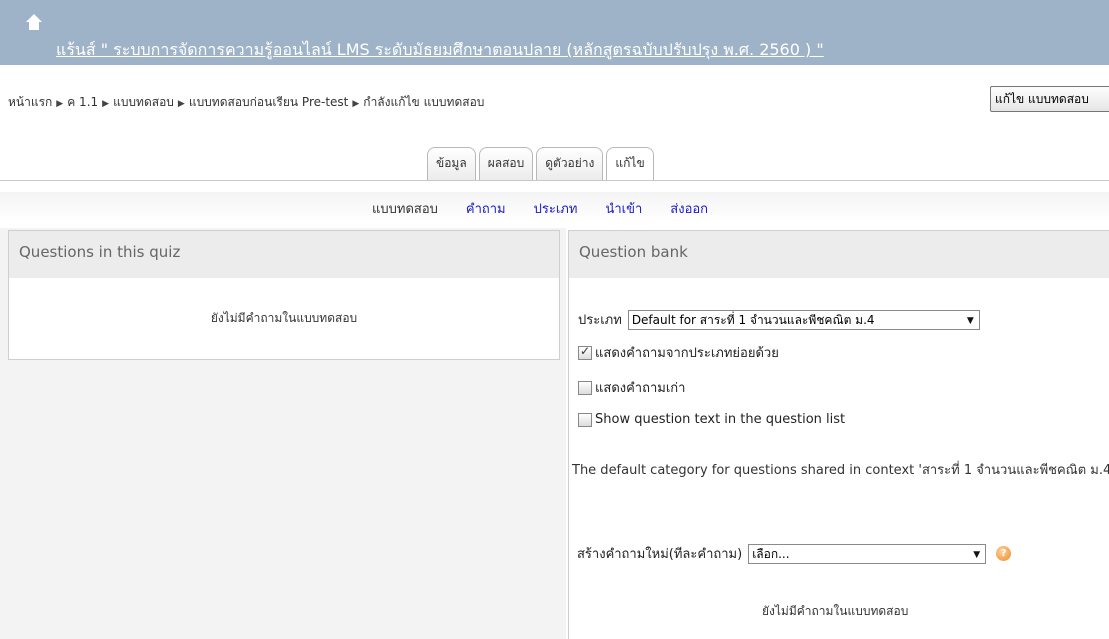 This screenshot has width=1109, height=639. What do you see at coordinates (486, 208) in the screenshot?
I see `subnav-questions: คำถาม` at bounding box center [486, 208].